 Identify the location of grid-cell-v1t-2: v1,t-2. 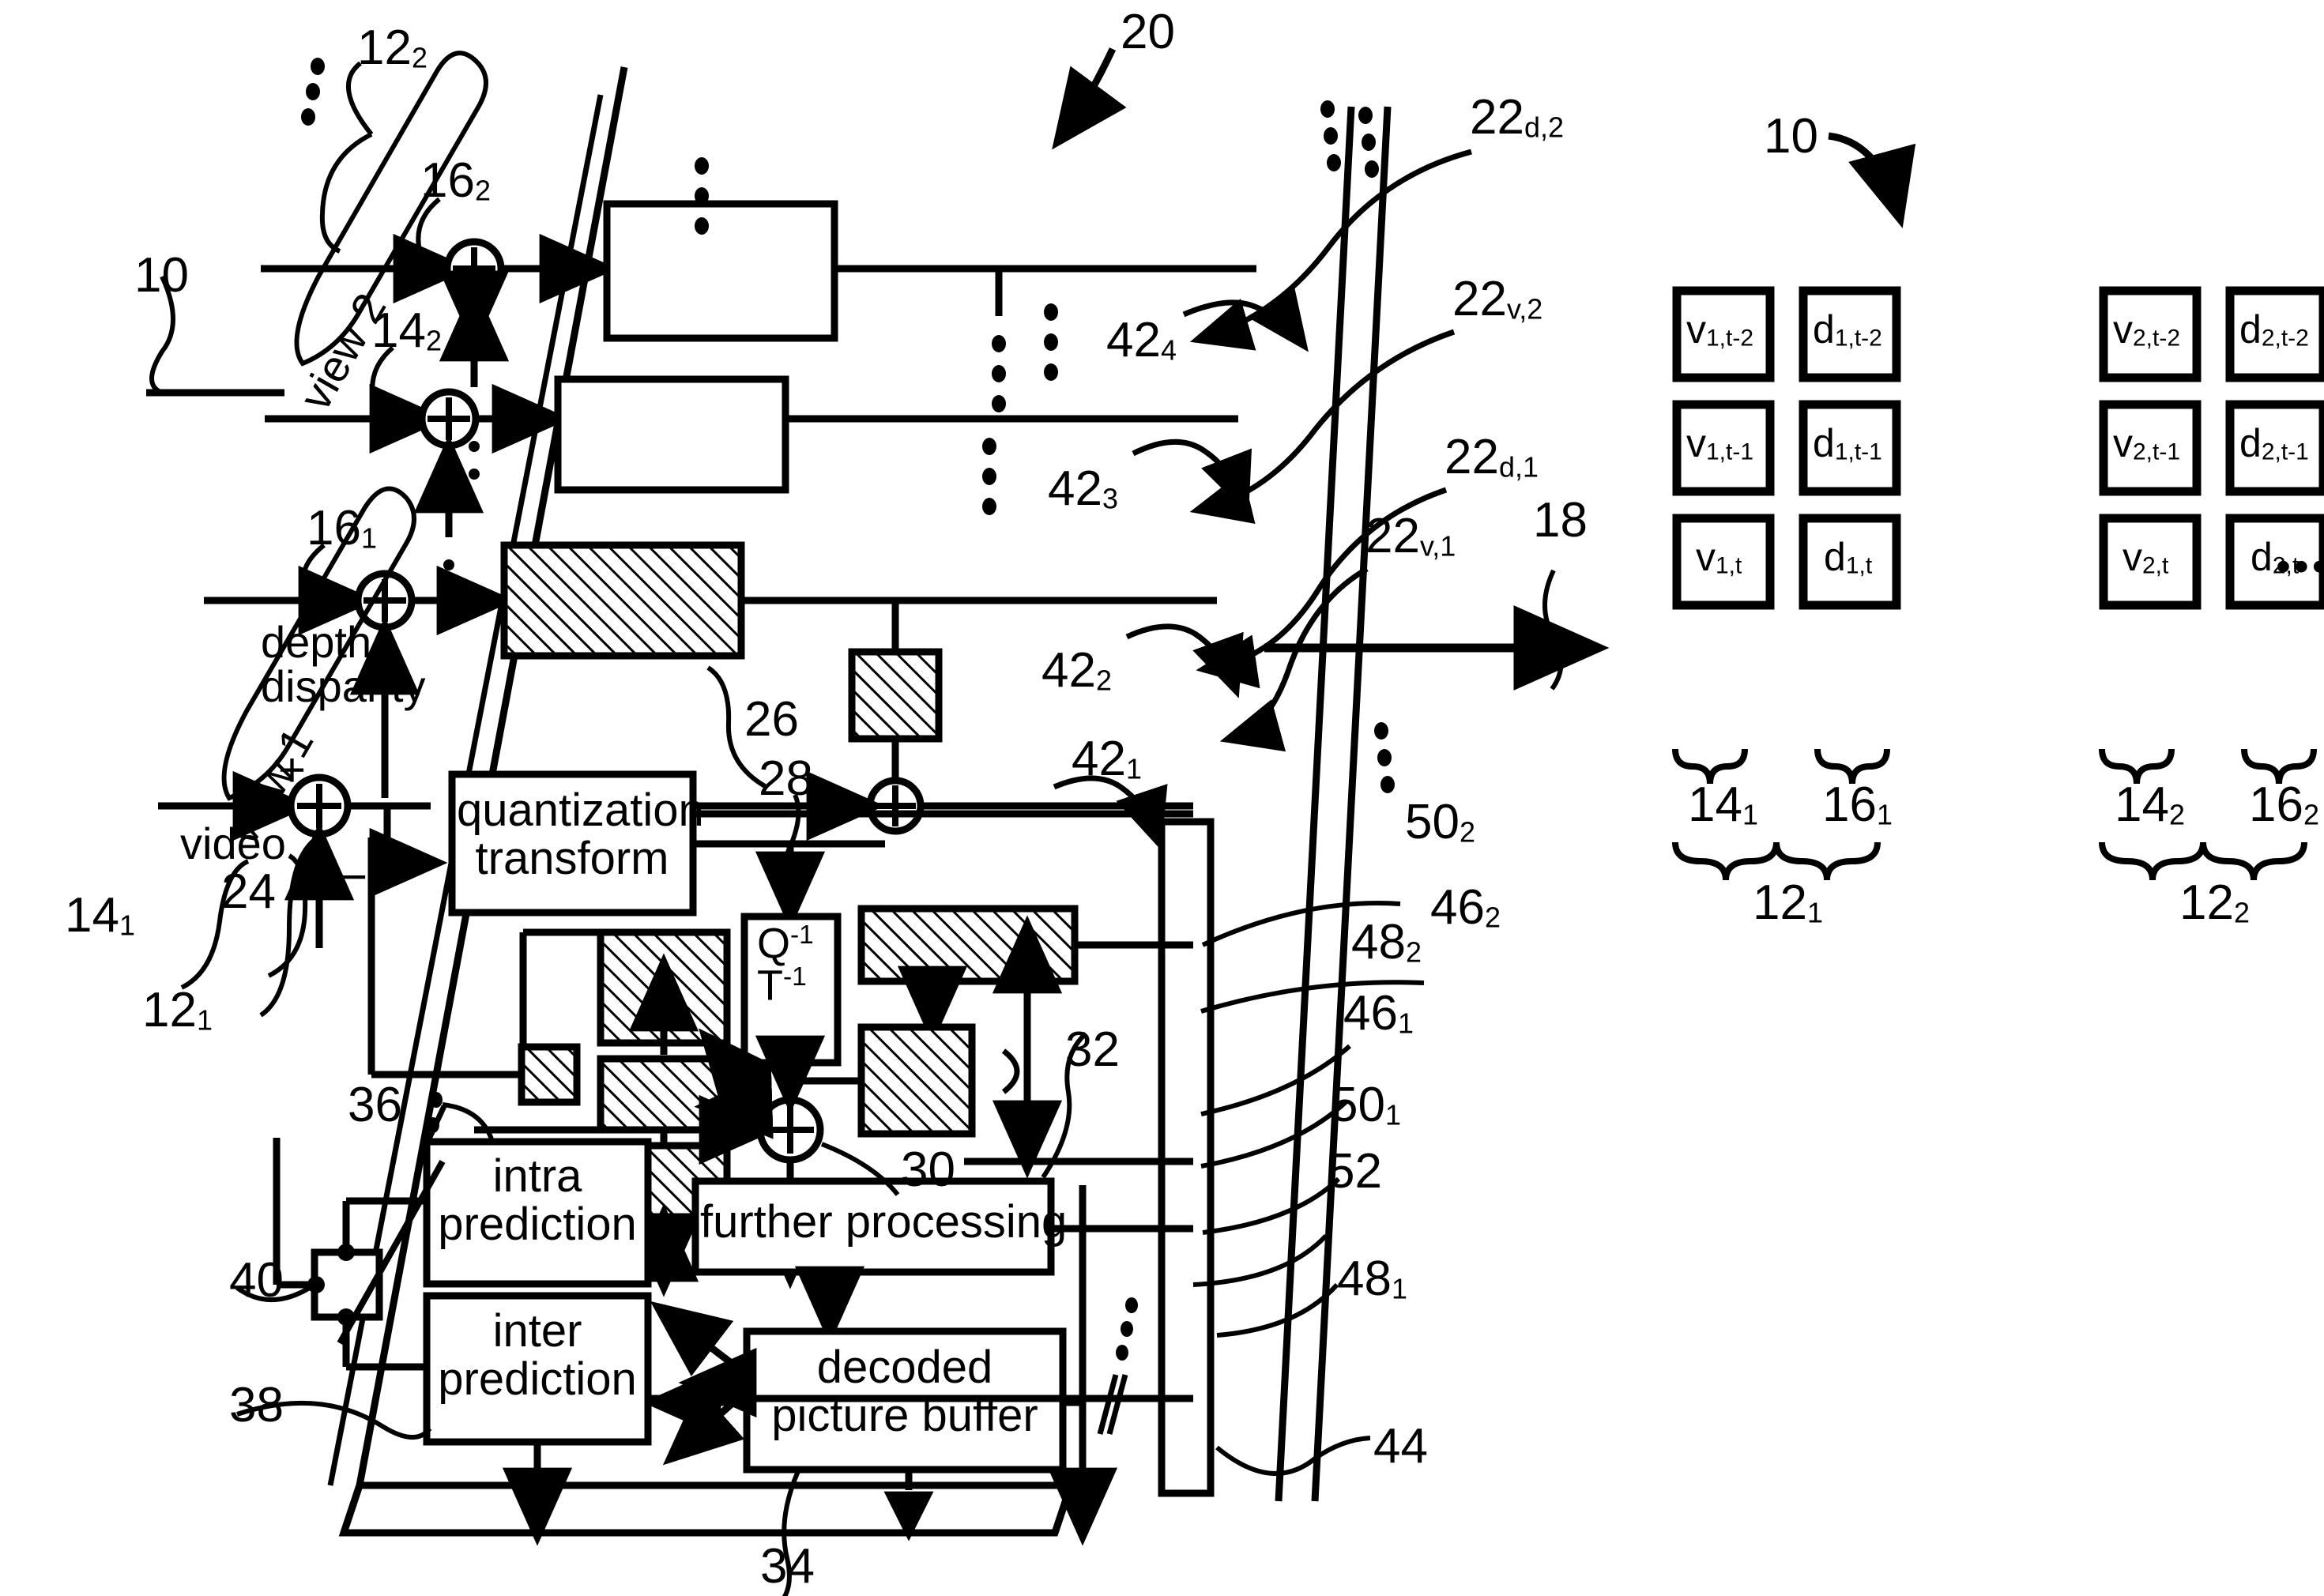
(1720, 330).